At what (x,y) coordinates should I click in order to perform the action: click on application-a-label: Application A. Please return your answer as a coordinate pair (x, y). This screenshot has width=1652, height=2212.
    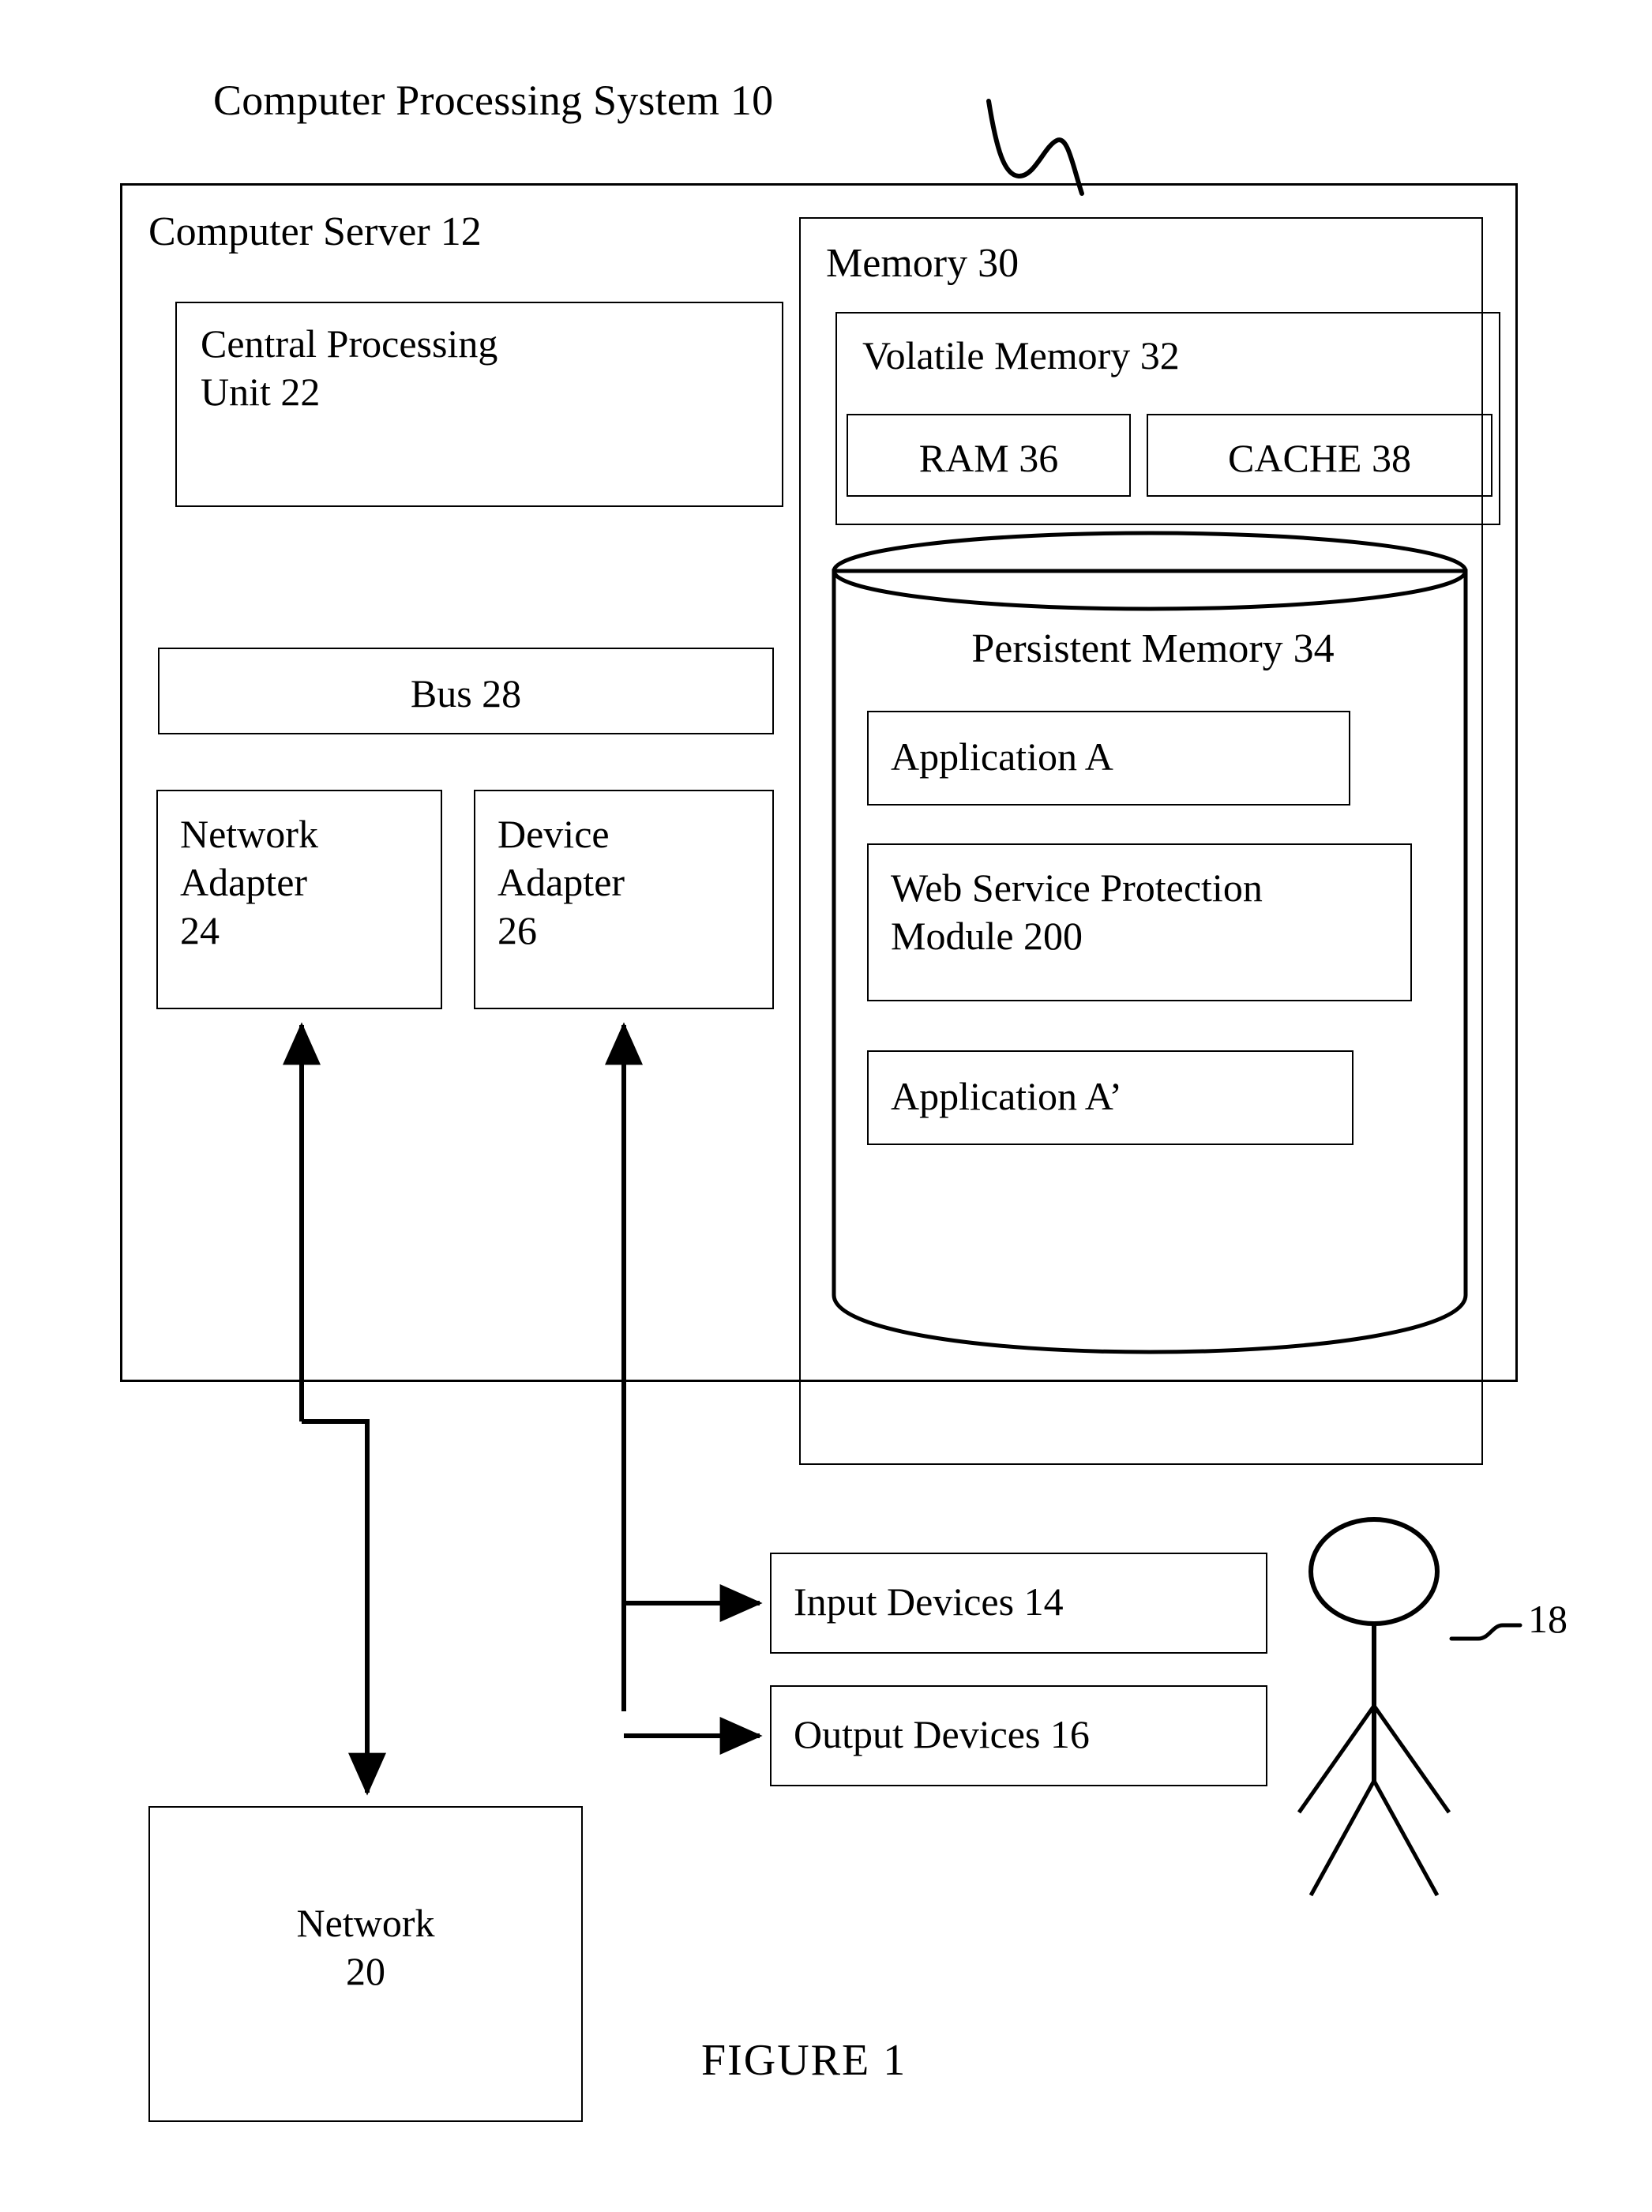
    Looking at the image, I should click on (1002, 756).